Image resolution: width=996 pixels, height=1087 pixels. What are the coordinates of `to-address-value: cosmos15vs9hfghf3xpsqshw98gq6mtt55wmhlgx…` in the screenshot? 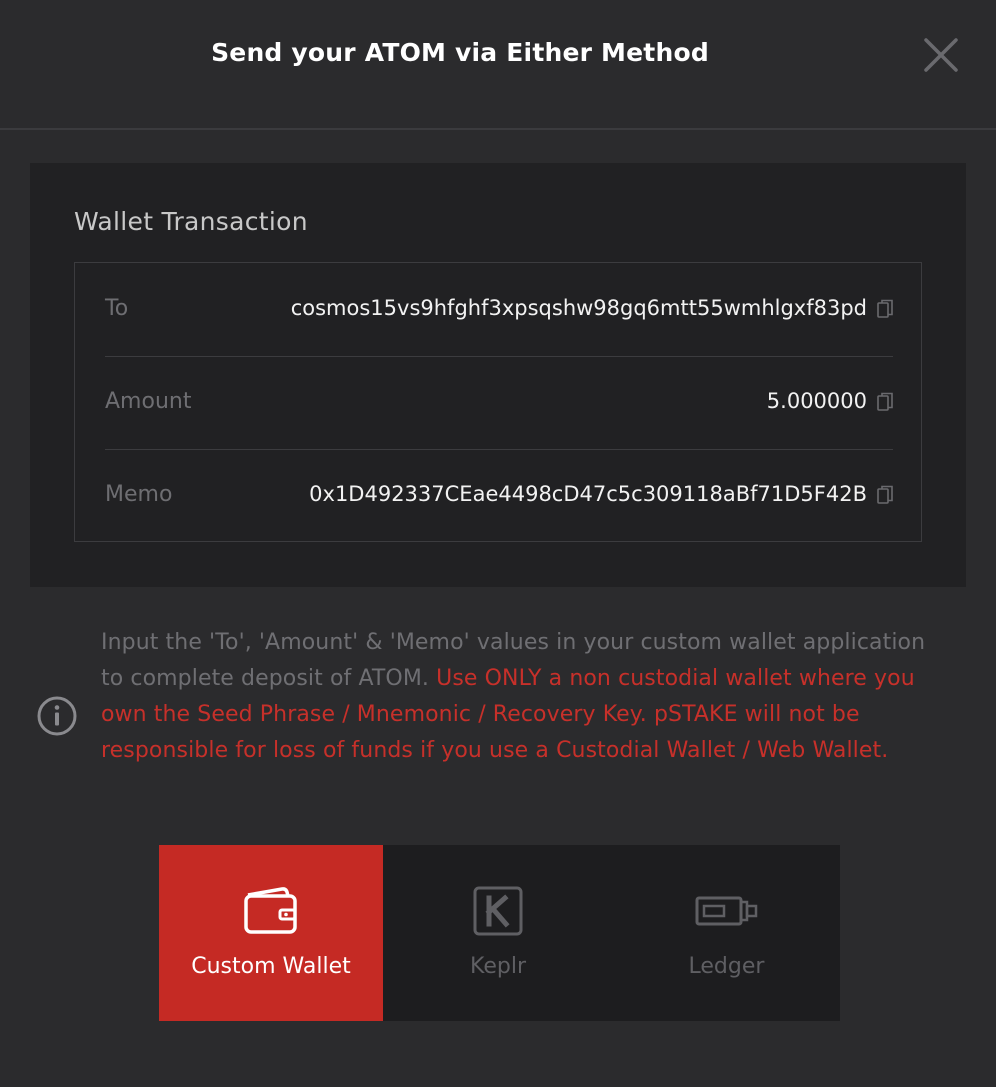 It's located at (578, 308).